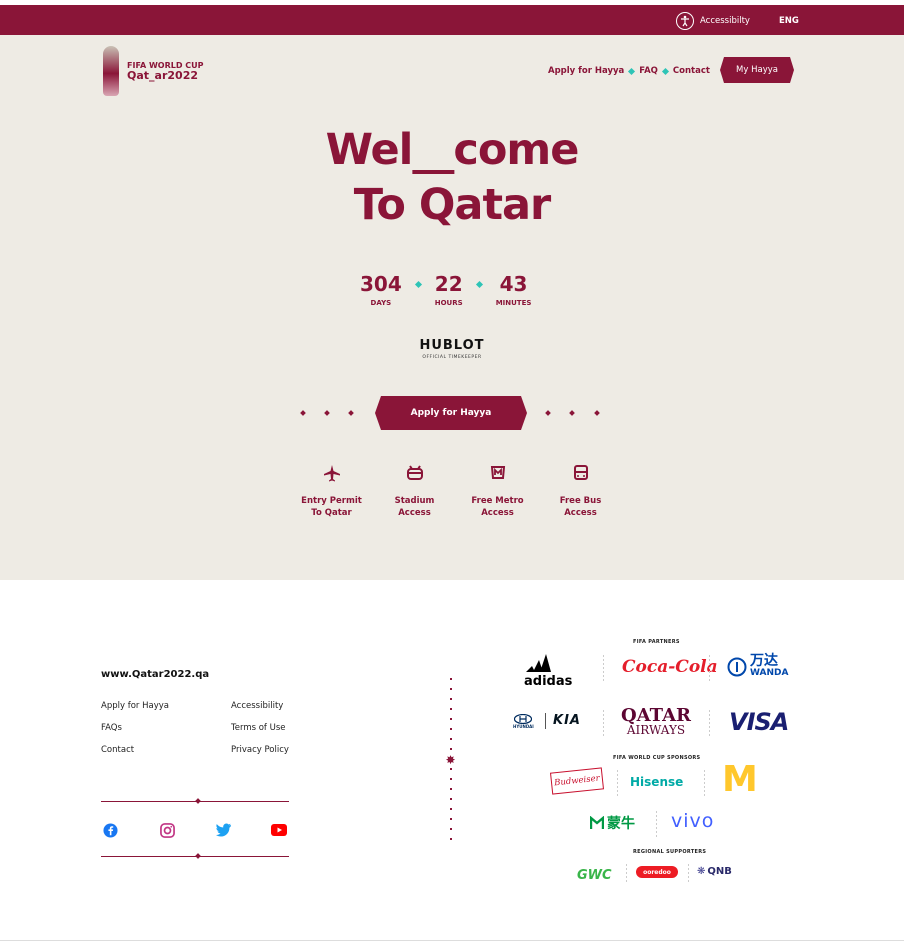 The height and width of the screenshot is (944, 904). Describe the element at coordinates (719, 871) in the screenshot. I see `qnb-wordmark: QNB` at that location.